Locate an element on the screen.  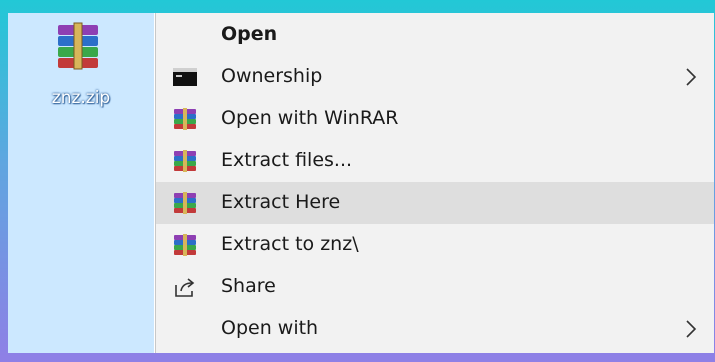
menu-item-share: Share is located at coordinates (435, 287).